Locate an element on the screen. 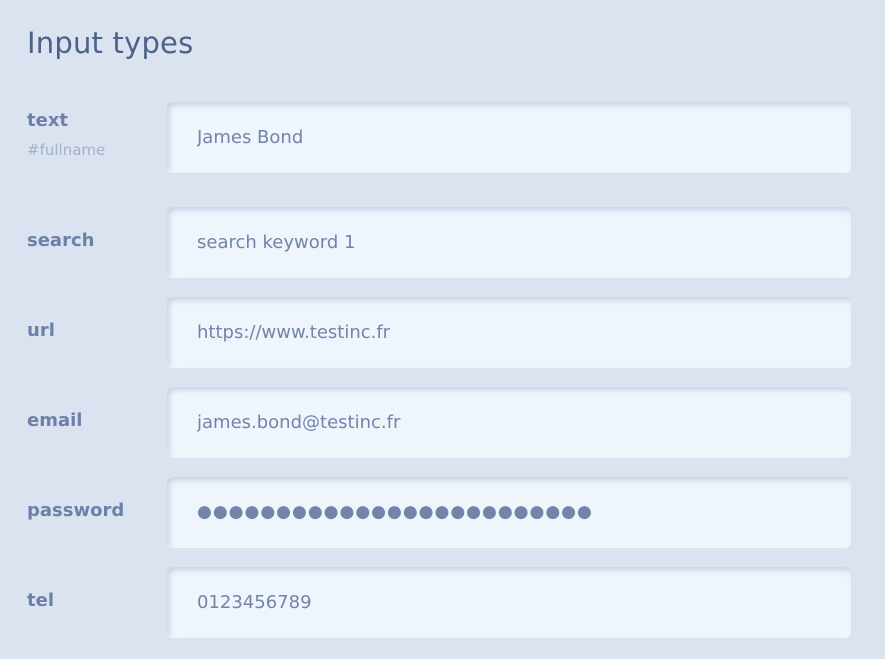 Image resolution: width=885 pixels, height=659 pixels. field-label-group-password: password is located at coordinates (75, 511).